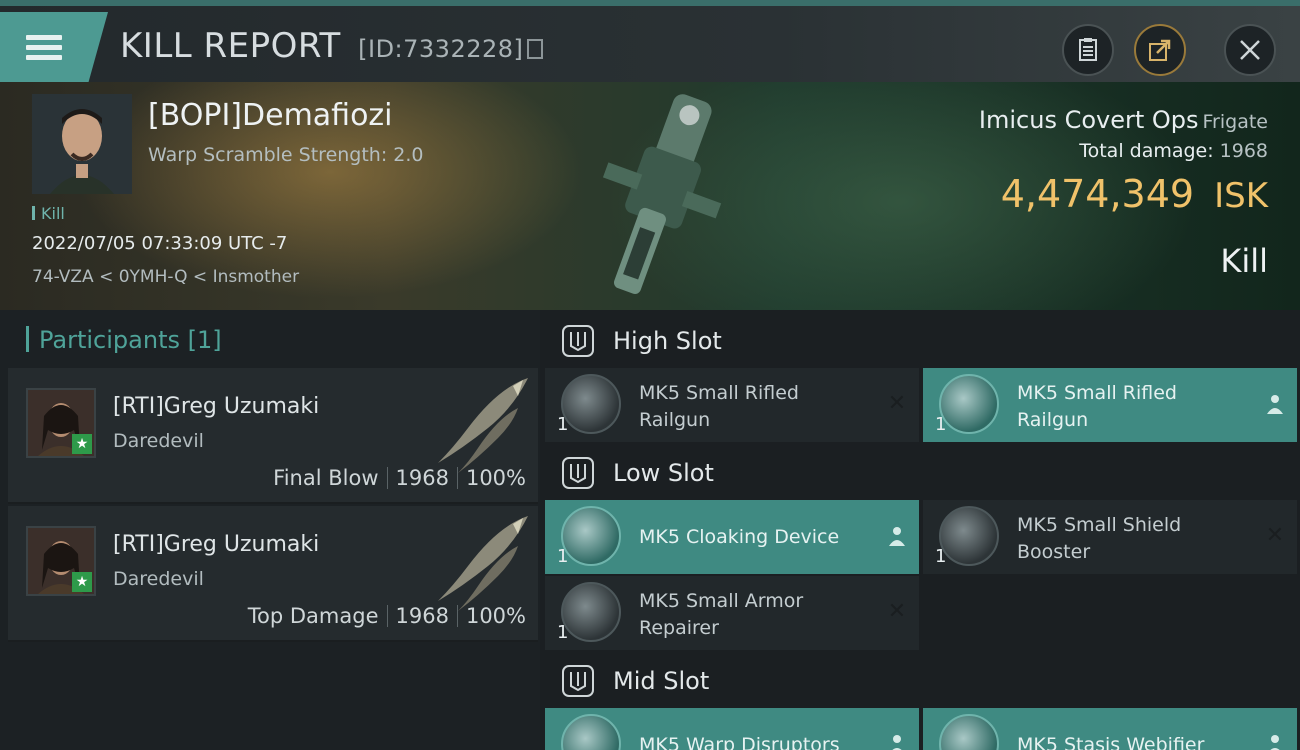 This screenshot has width=1300, height=750. What do you see at coordinates (732, 729) in the screenshot?
I see `module-item: MK5 Warp Disruptors` at bounding box center [732, 729].